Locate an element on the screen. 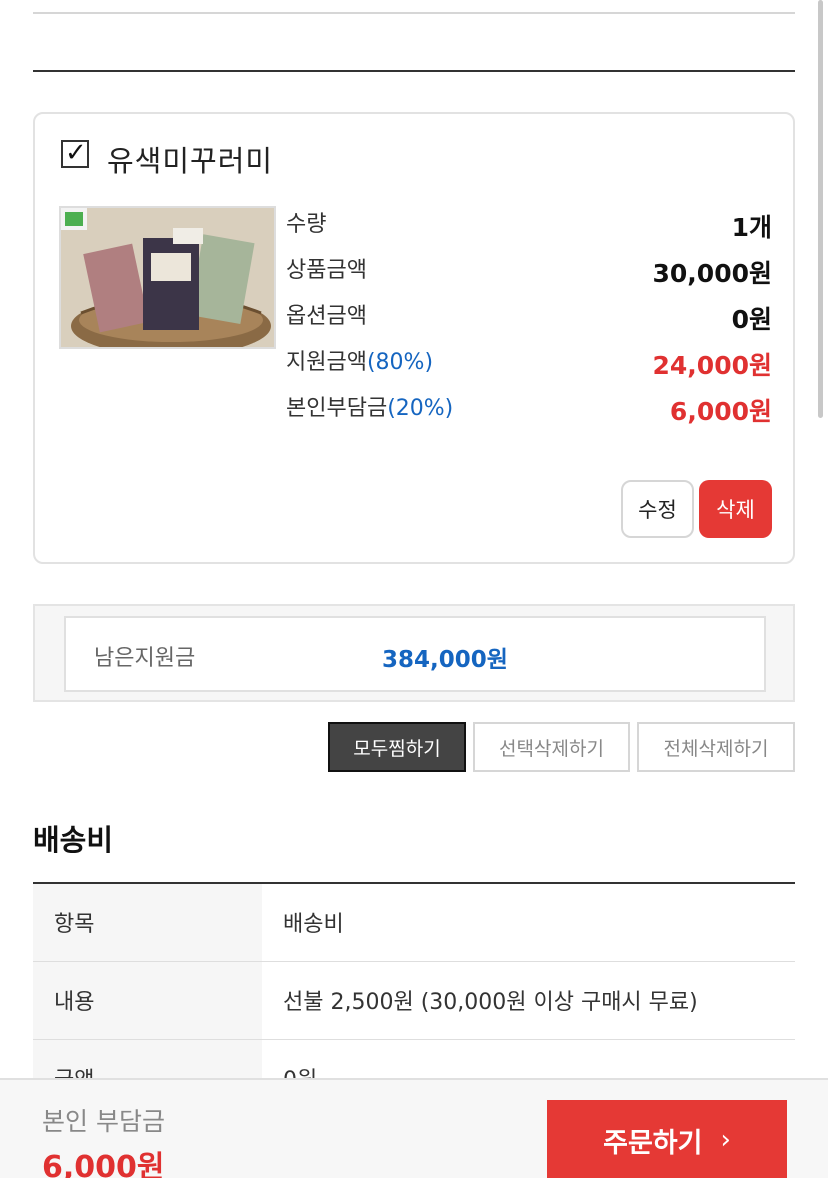  item-checkbox: ✓ is located at coordinates (75, 153).